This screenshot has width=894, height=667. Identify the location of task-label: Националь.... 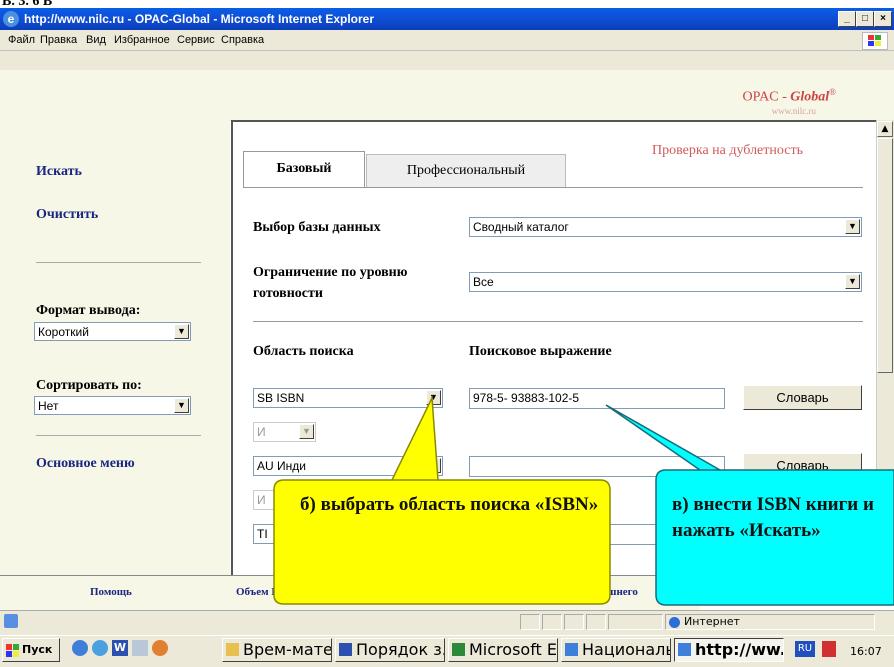
(626, 649).